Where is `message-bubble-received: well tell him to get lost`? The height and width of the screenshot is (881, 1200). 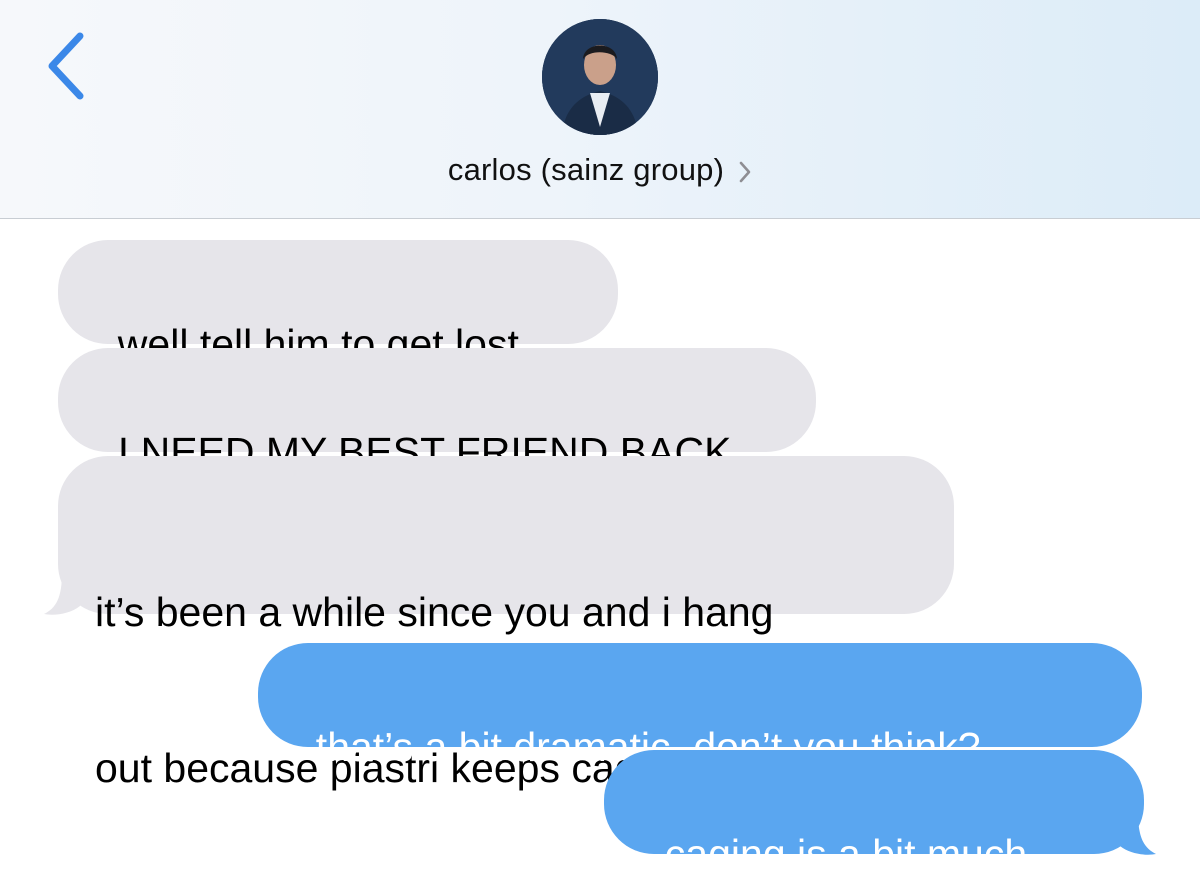 message-bubble-received: well tell him to get lost is located at coordinates (338, 303).